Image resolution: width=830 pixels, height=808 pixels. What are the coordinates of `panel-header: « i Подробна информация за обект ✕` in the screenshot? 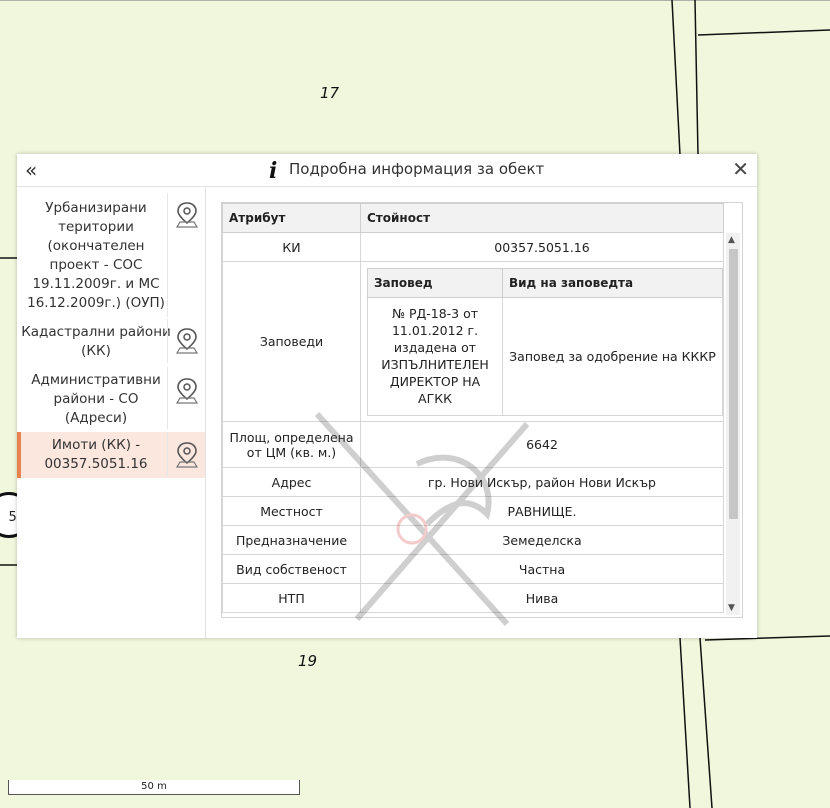 It's located at (387, 170).